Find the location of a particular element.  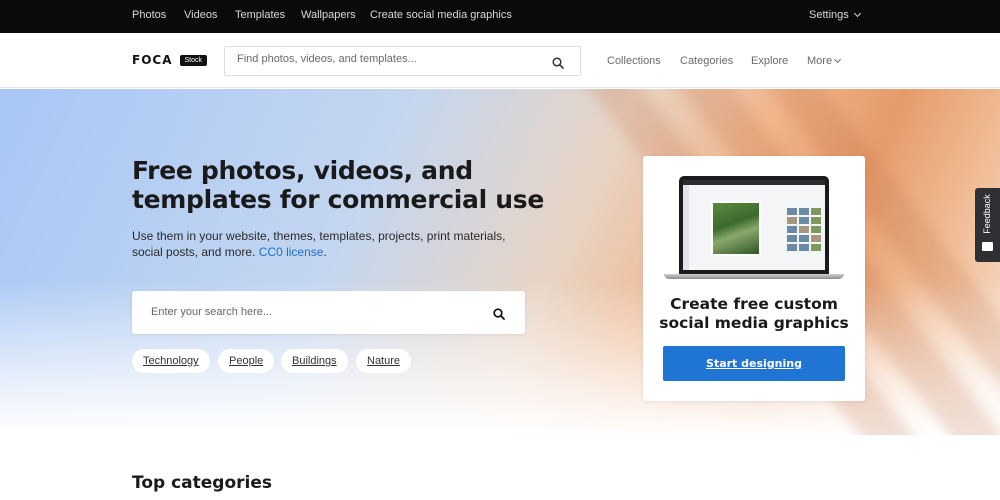

editor-toolbar is located at coordinates (754, 182).